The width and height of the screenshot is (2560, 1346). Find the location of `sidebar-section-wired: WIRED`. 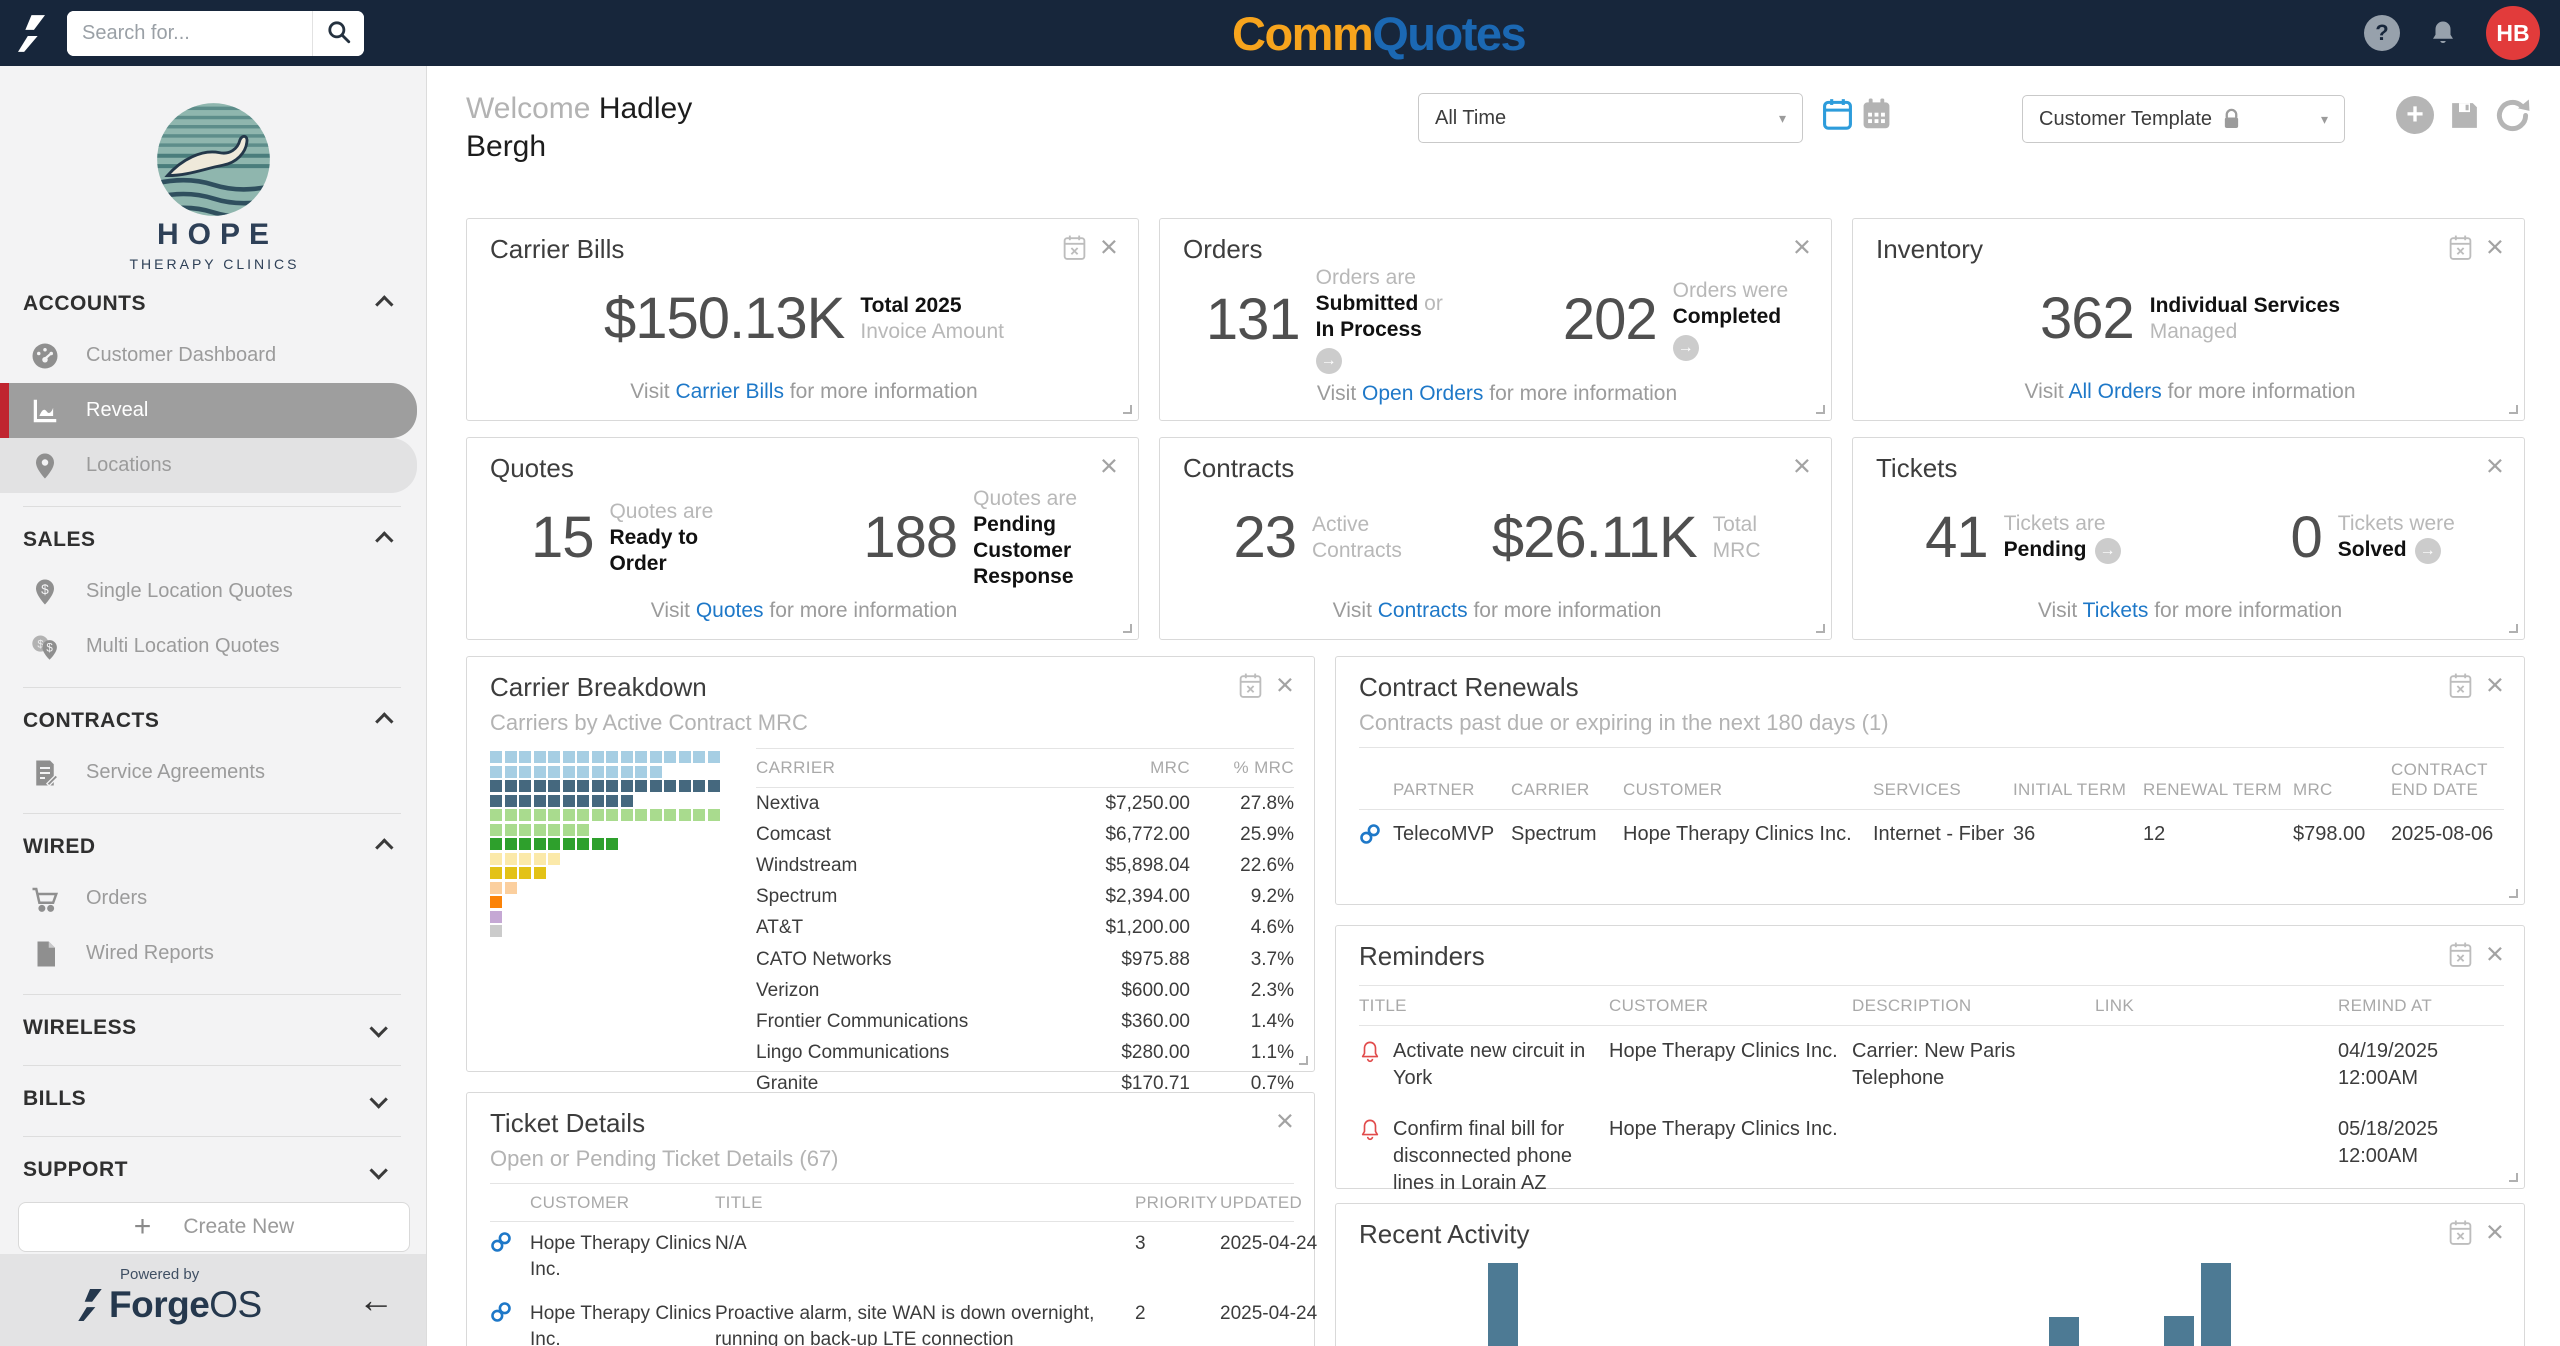

sidebar-section-wired: WIRED is located at coordinates (213, 849).